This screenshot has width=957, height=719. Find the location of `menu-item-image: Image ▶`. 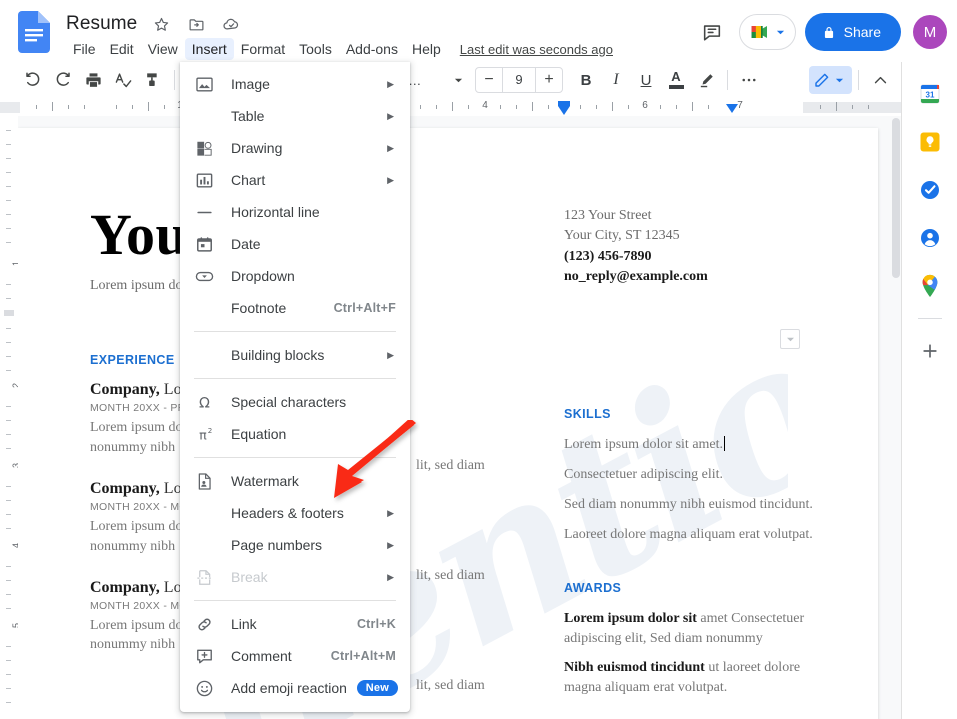

menu-item-image: Image ▶ is located at coordinates (295, 84).